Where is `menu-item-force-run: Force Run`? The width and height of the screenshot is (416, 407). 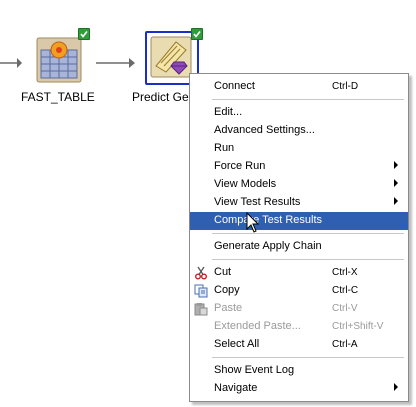 menu-item-force-run: Force Run is located at coordinates (299, 167).